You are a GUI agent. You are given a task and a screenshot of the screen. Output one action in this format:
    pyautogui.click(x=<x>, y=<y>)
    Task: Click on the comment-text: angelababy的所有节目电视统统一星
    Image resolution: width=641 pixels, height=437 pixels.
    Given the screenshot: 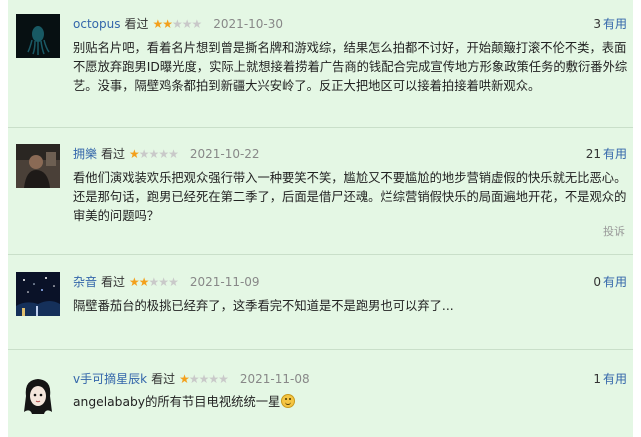 What is the action you would take?
    pyautogui.click(x=350, y=402)
    